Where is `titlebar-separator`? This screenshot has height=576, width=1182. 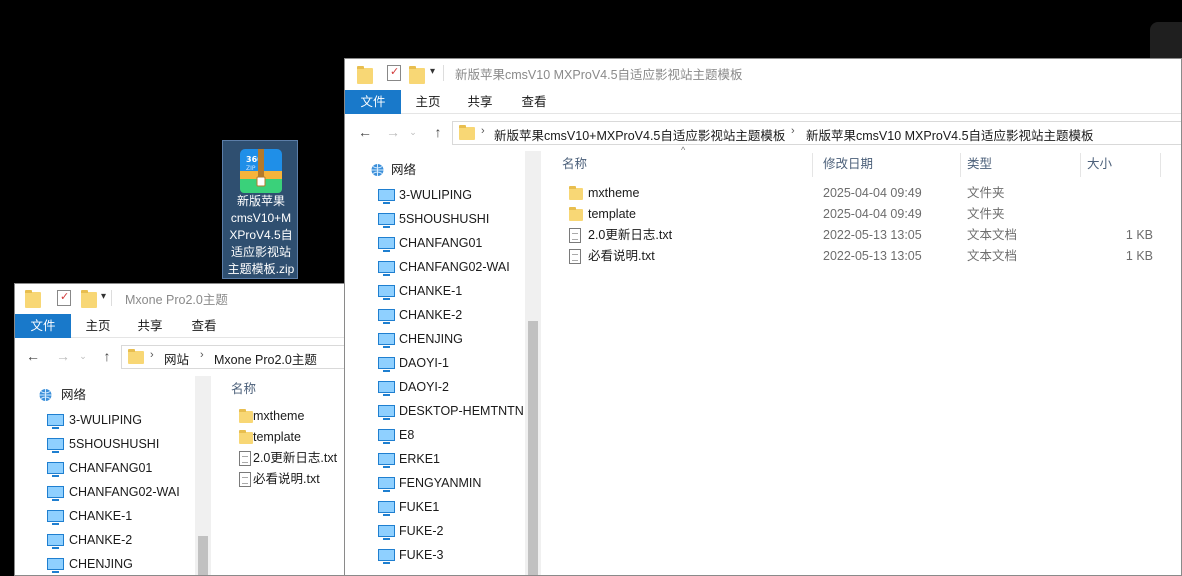
titlebar-separator is located at coordinates (111, 298).